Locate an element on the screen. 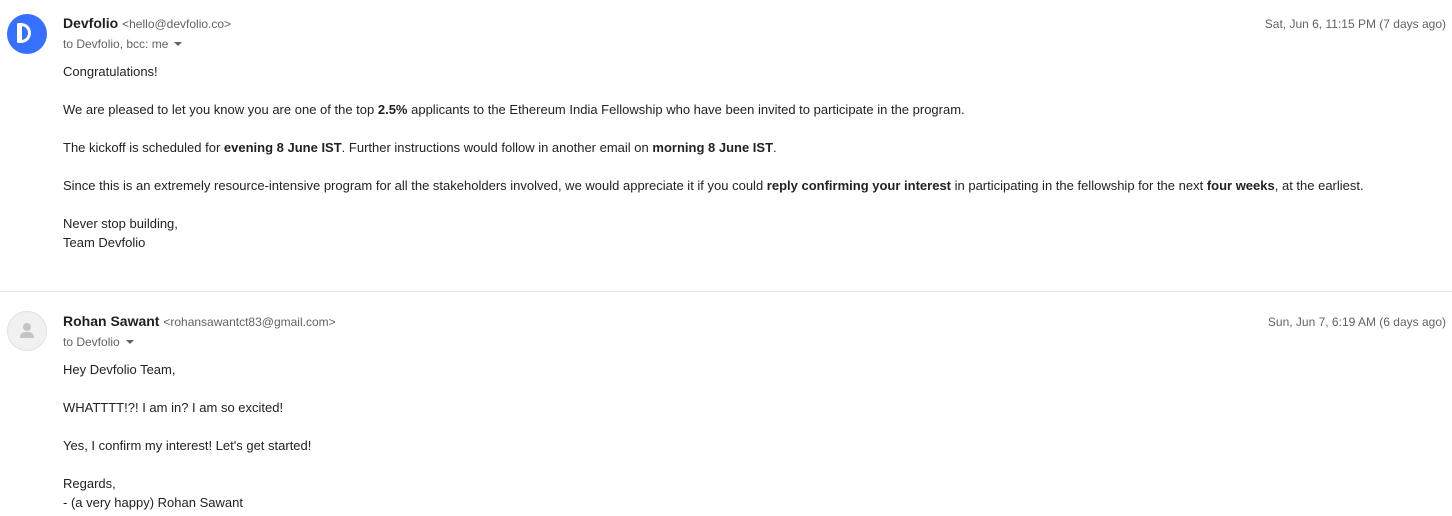 The height and width of the screenshot is (516, 1452). sender-email: <rohansawantct83@gmail.com> is located at coordinates (249, 322).